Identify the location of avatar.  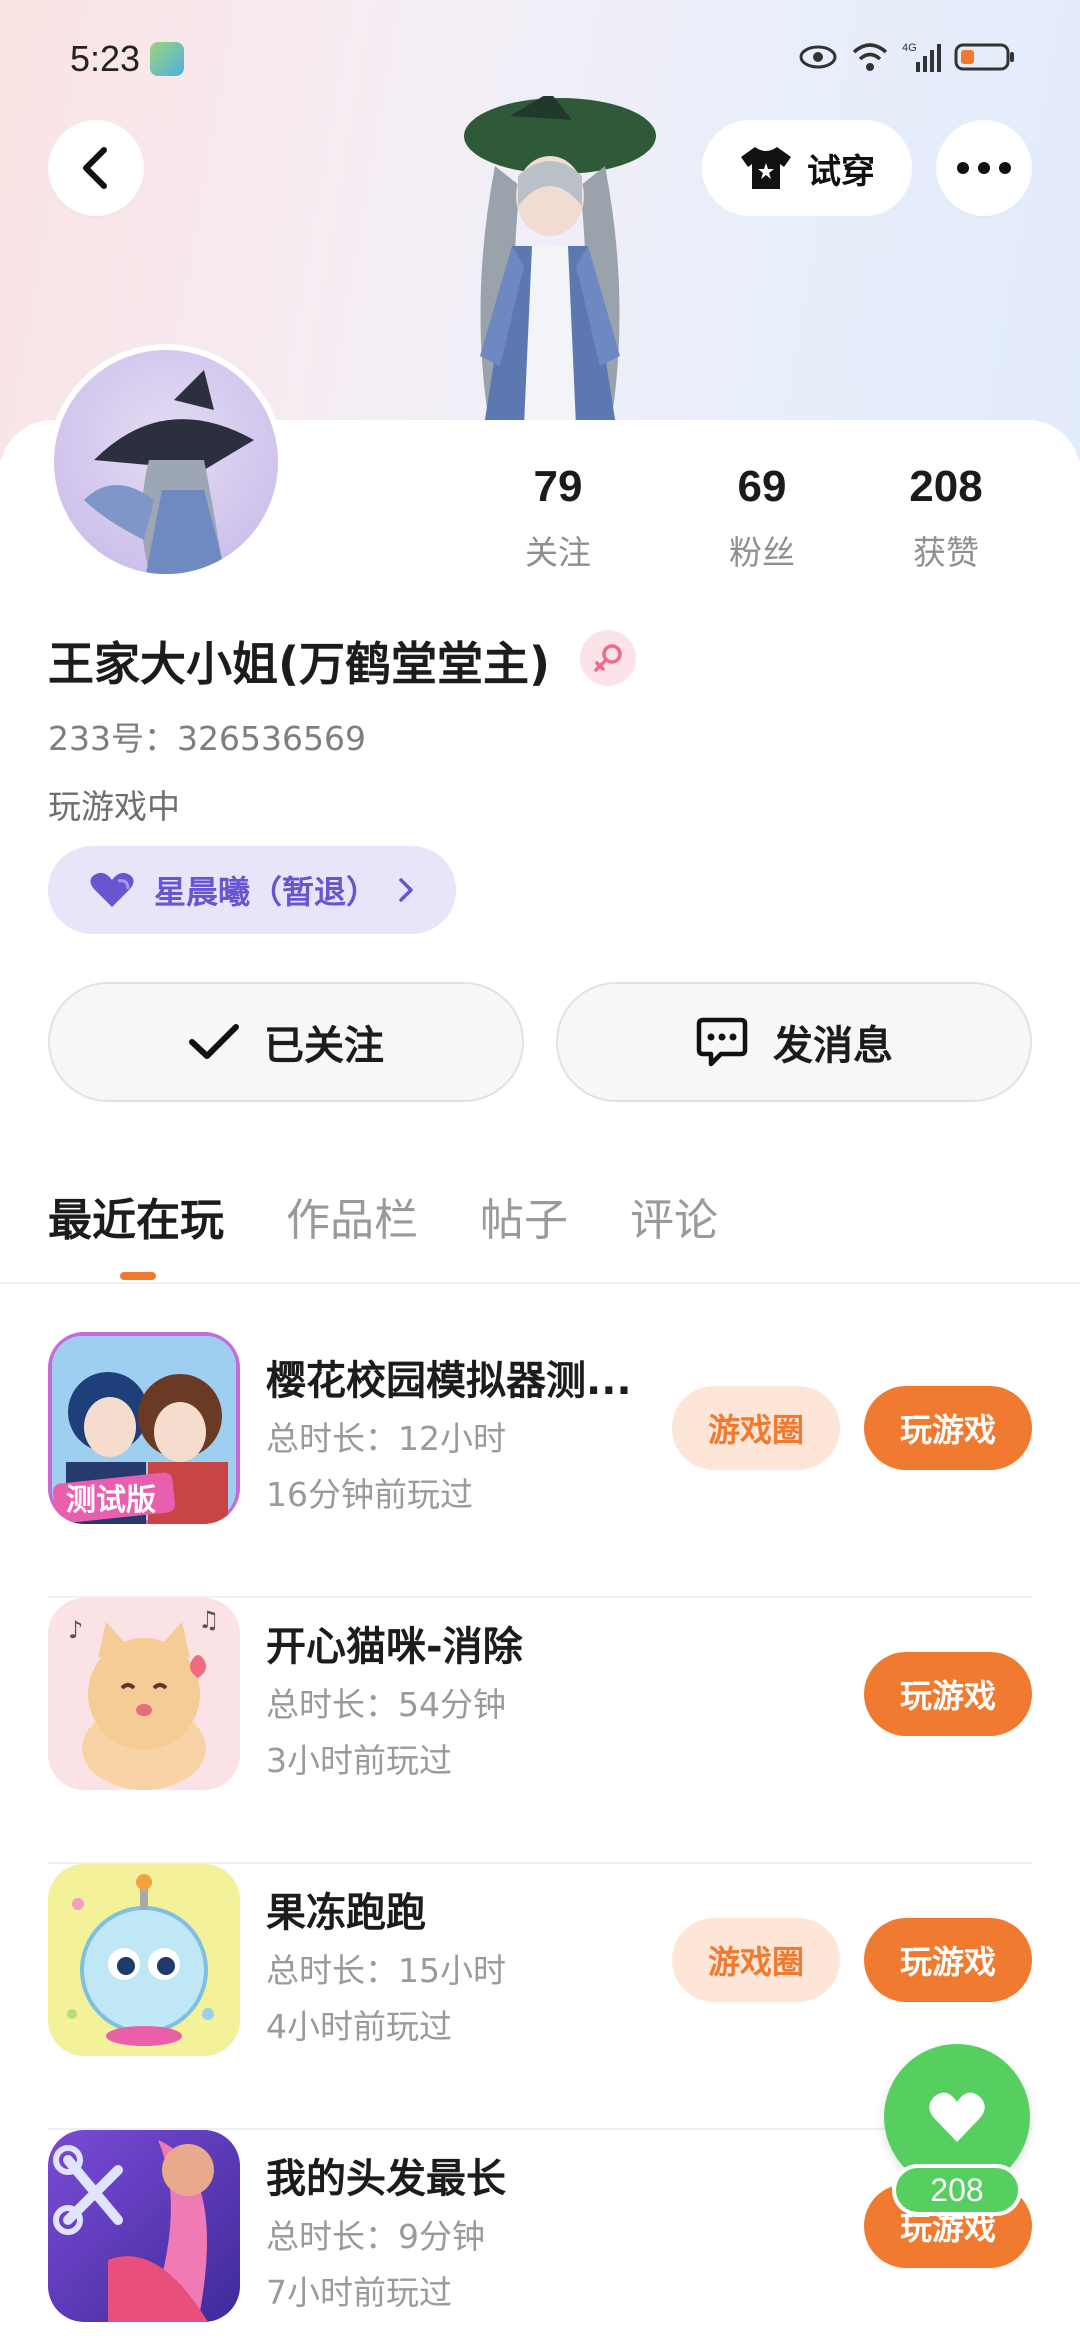
(166, 462).